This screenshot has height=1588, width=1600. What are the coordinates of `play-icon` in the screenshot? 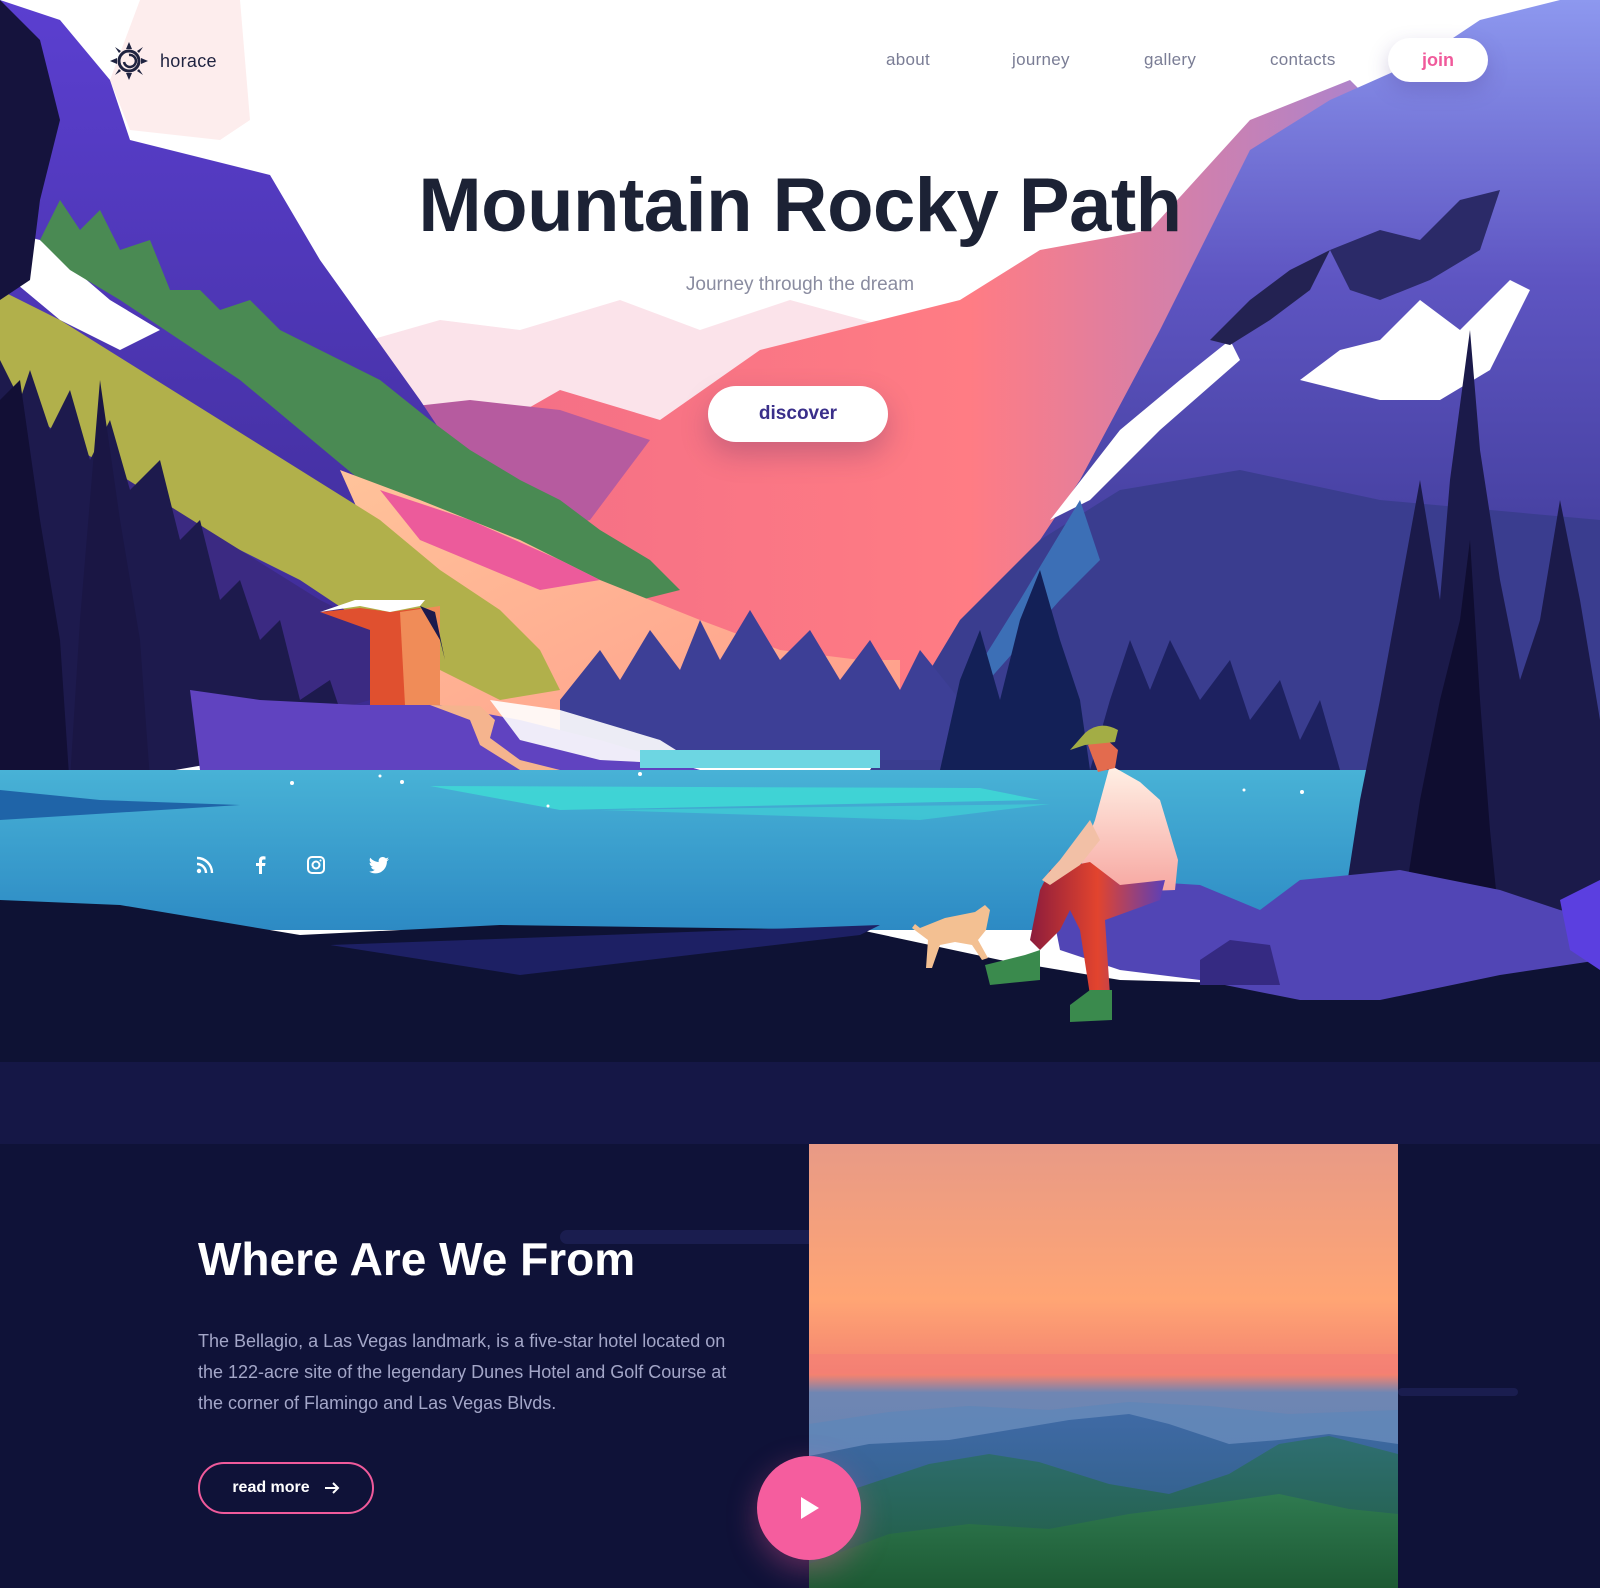 It's located at (810, 1508).